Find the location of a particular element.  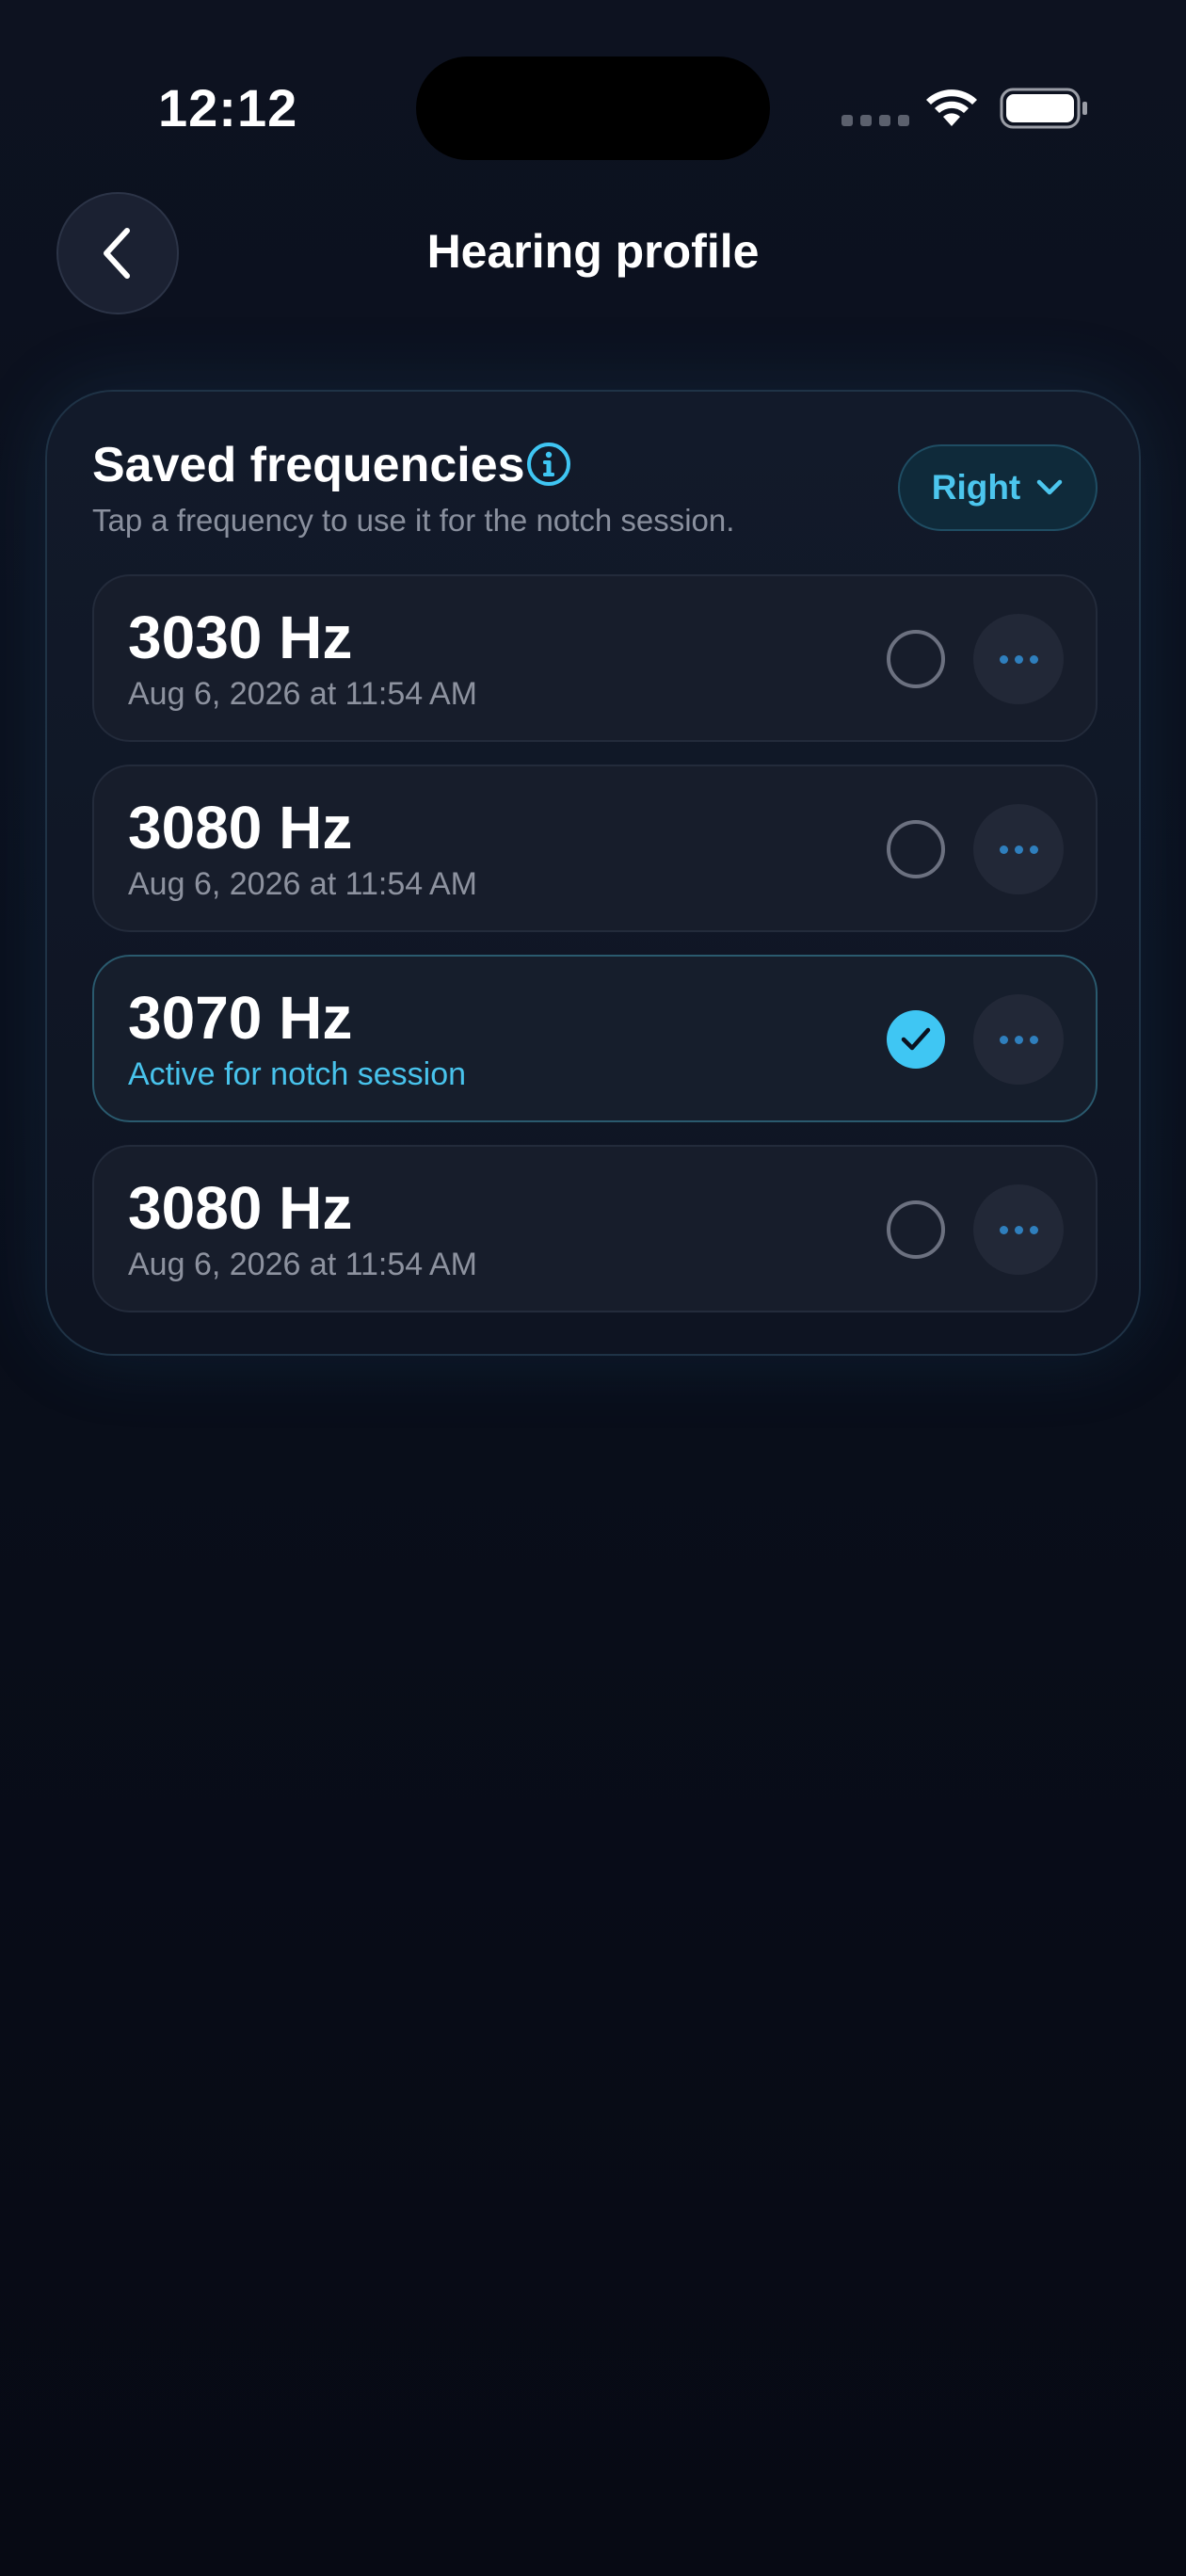

frequency-row: 3030 Hz Aug 6, 2026 at 11:54 AM is located at coordinates (595, 658).